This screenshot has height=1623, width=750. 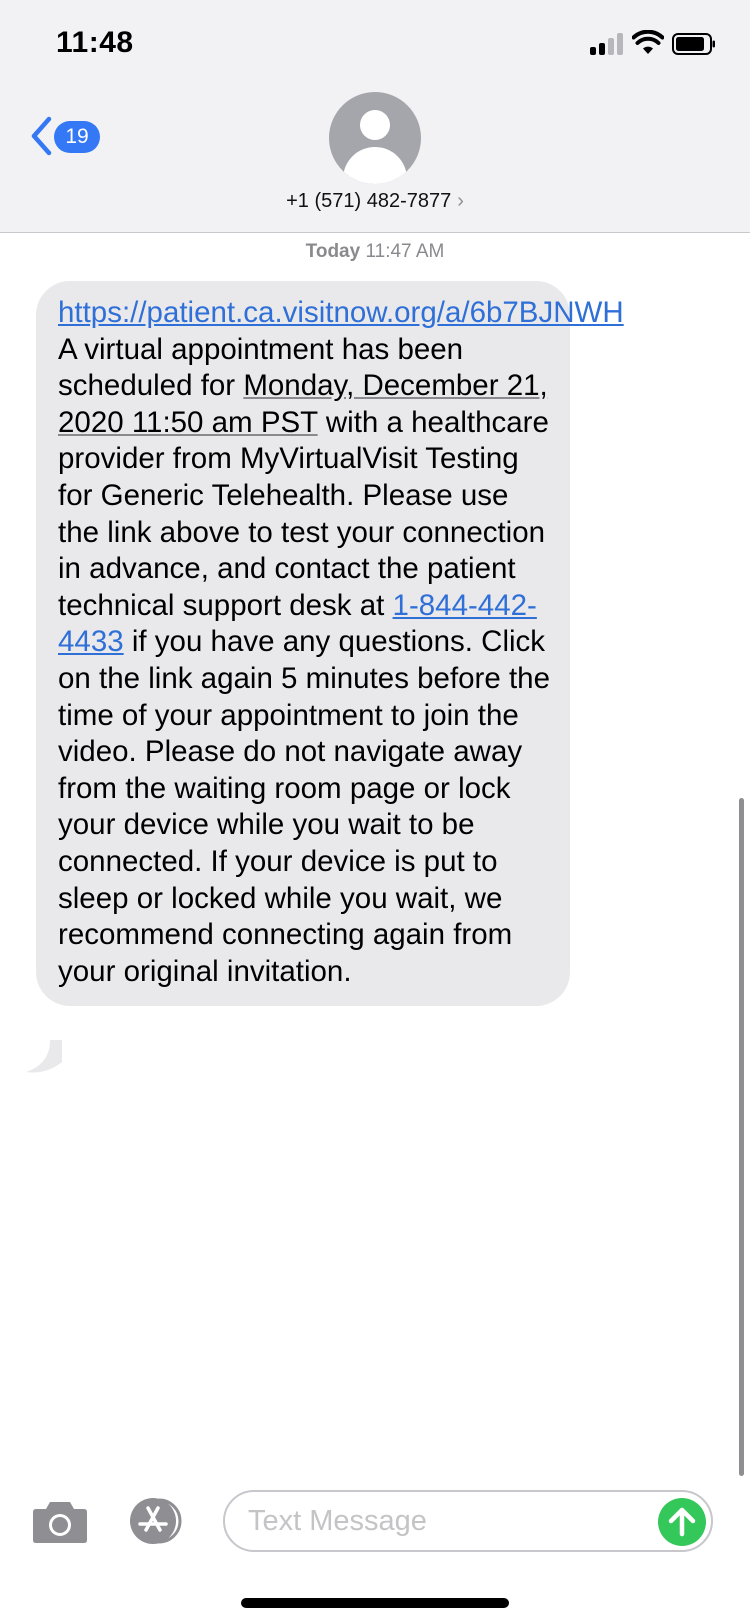 I want to click on conversation-header: 11:48 19 +1 (571) 482-7877 ›, so click(x=375, y=116).